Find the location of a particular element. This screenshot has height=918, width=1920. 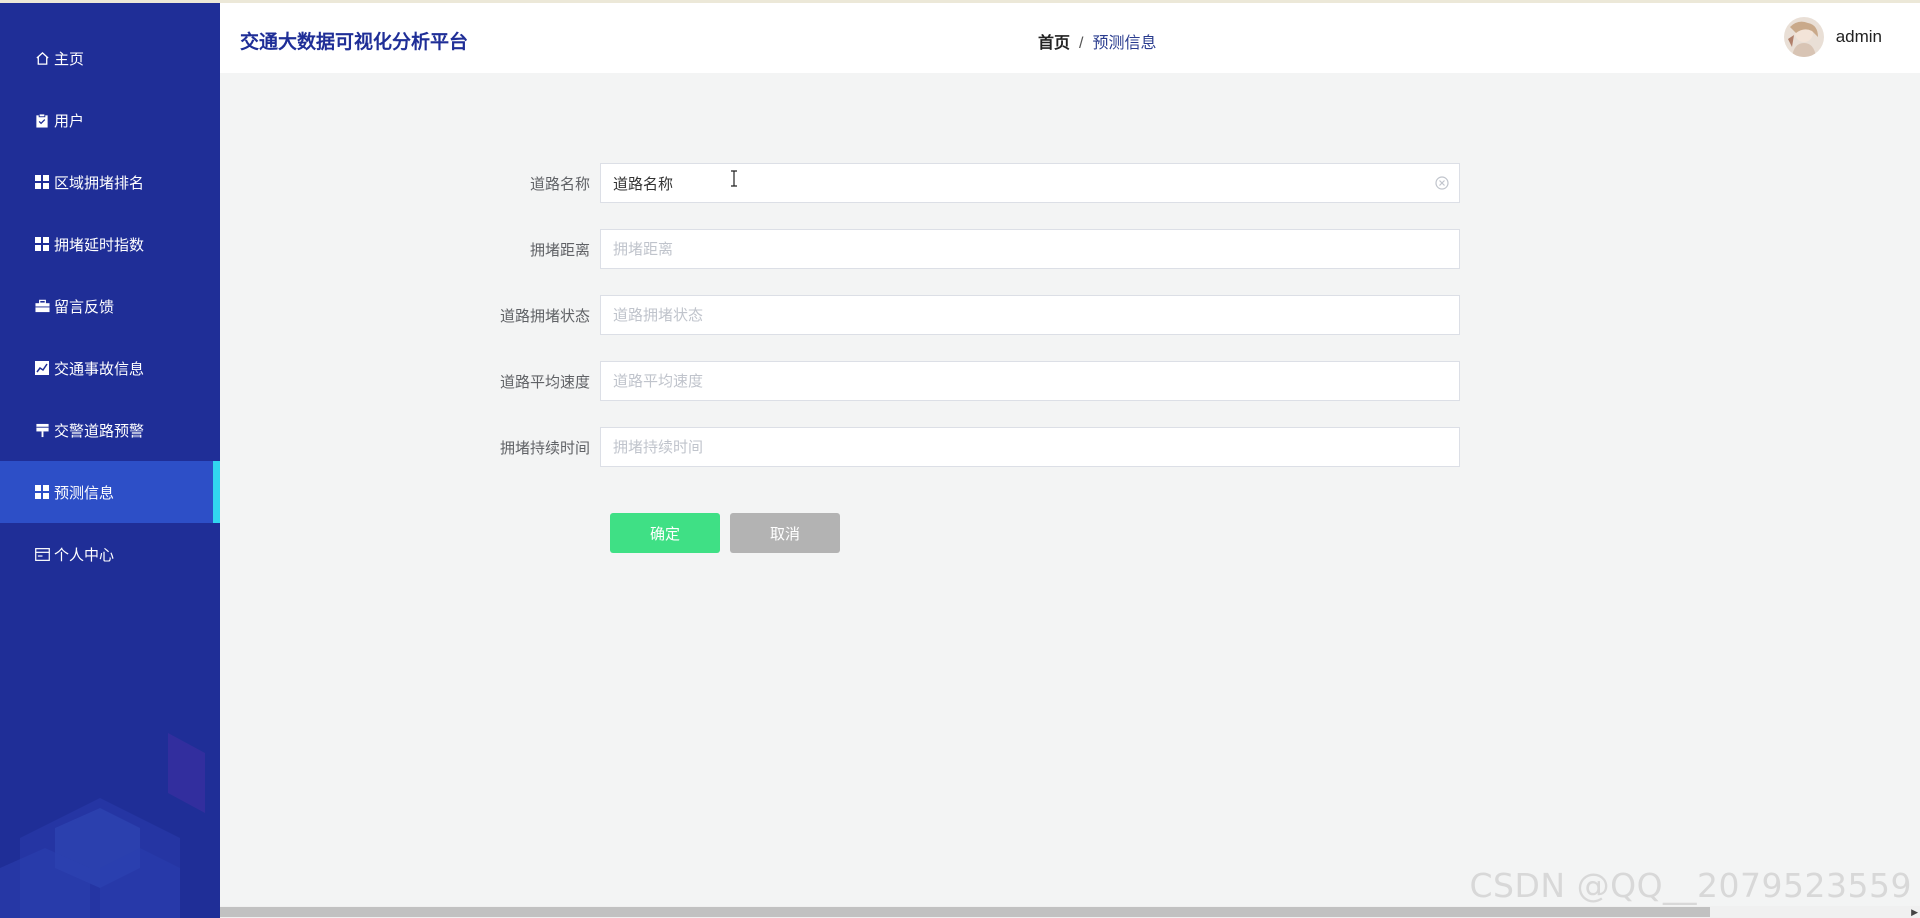

text-cursor-icon is located at coordinates (734, 181).